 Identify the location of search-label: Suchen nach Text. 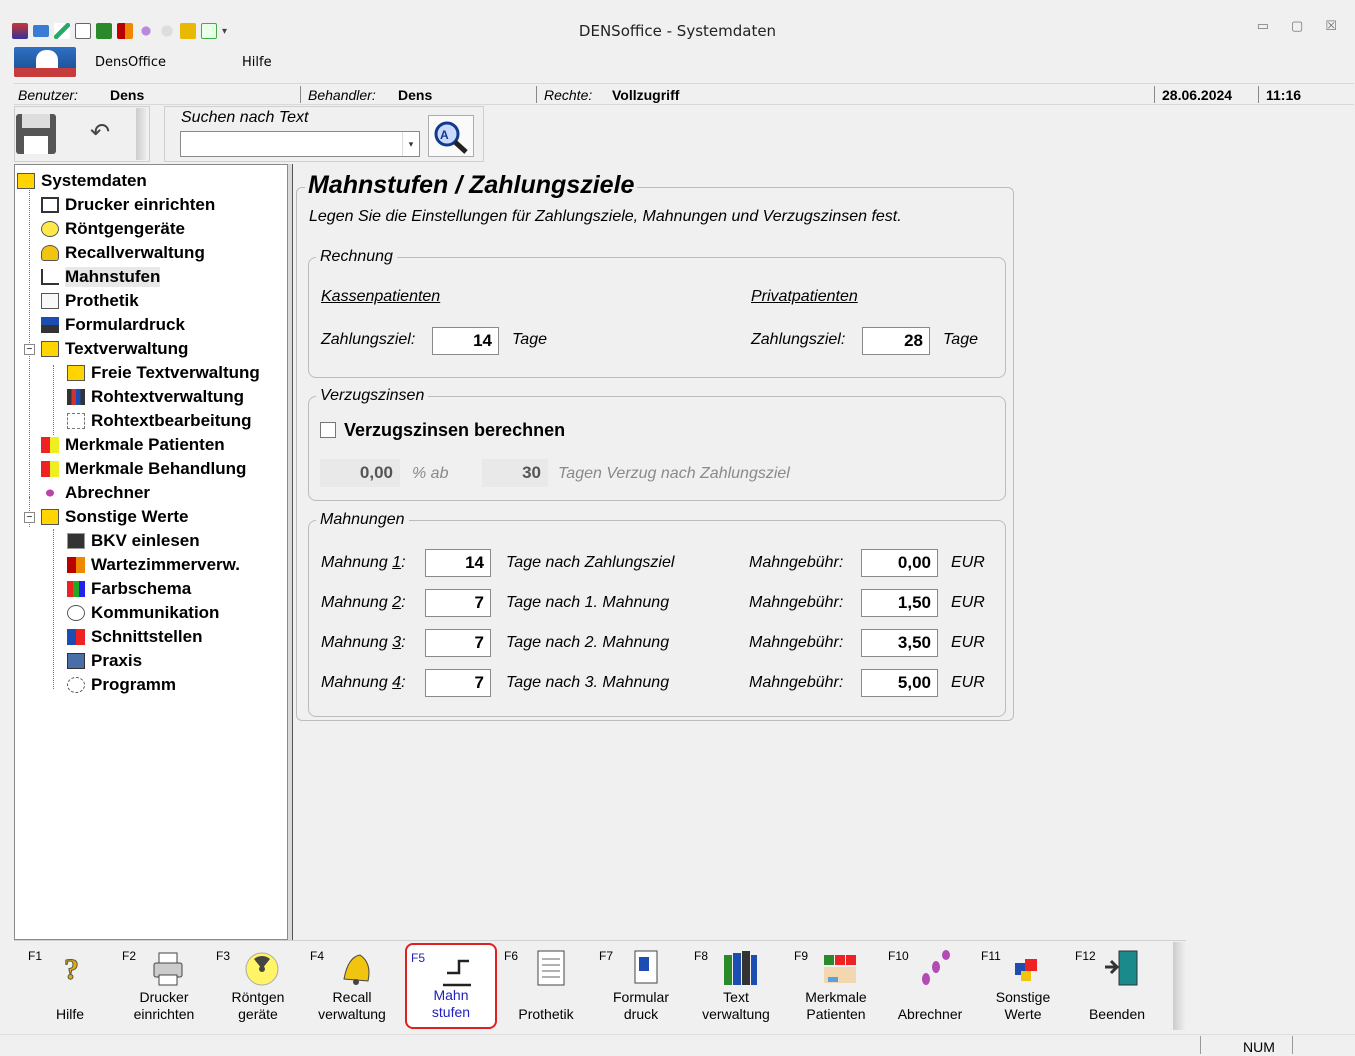
(245, 117).